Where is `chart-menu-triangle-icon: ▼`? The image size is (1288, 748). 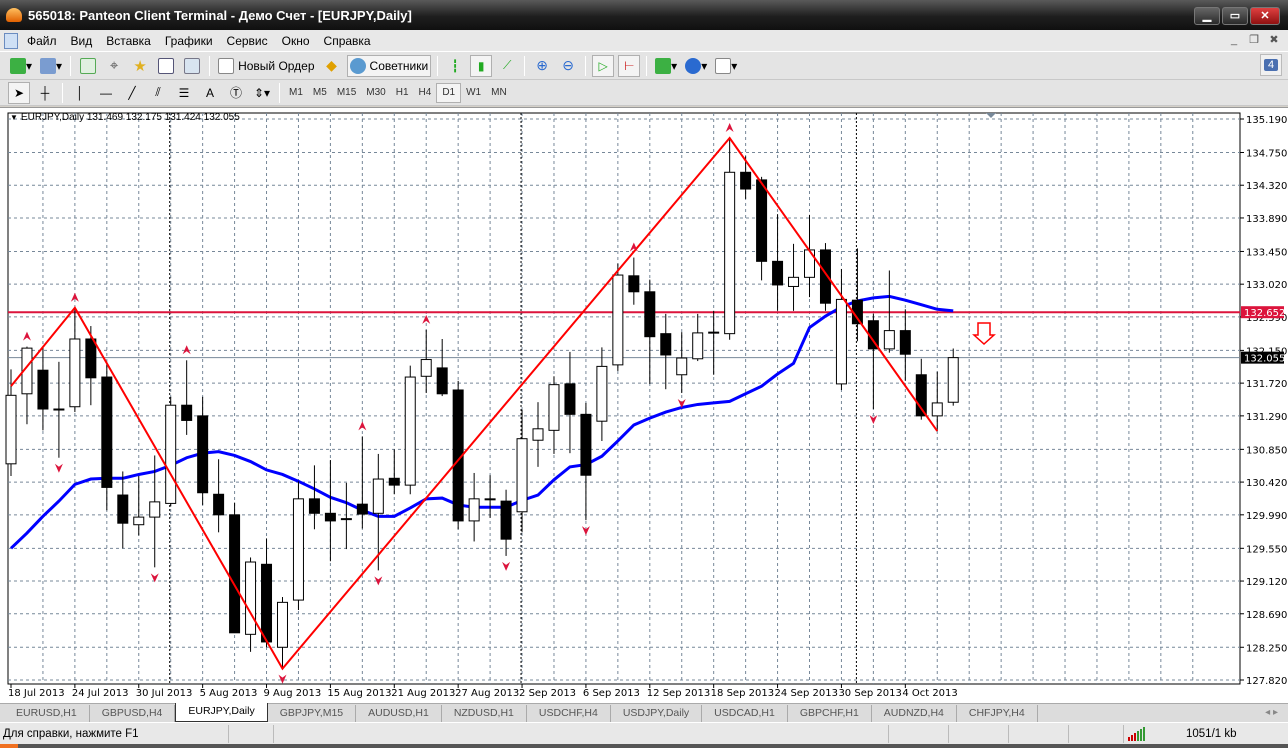
chart-menu-triangle-icon: ▼ is located at coordinates (14, 117).